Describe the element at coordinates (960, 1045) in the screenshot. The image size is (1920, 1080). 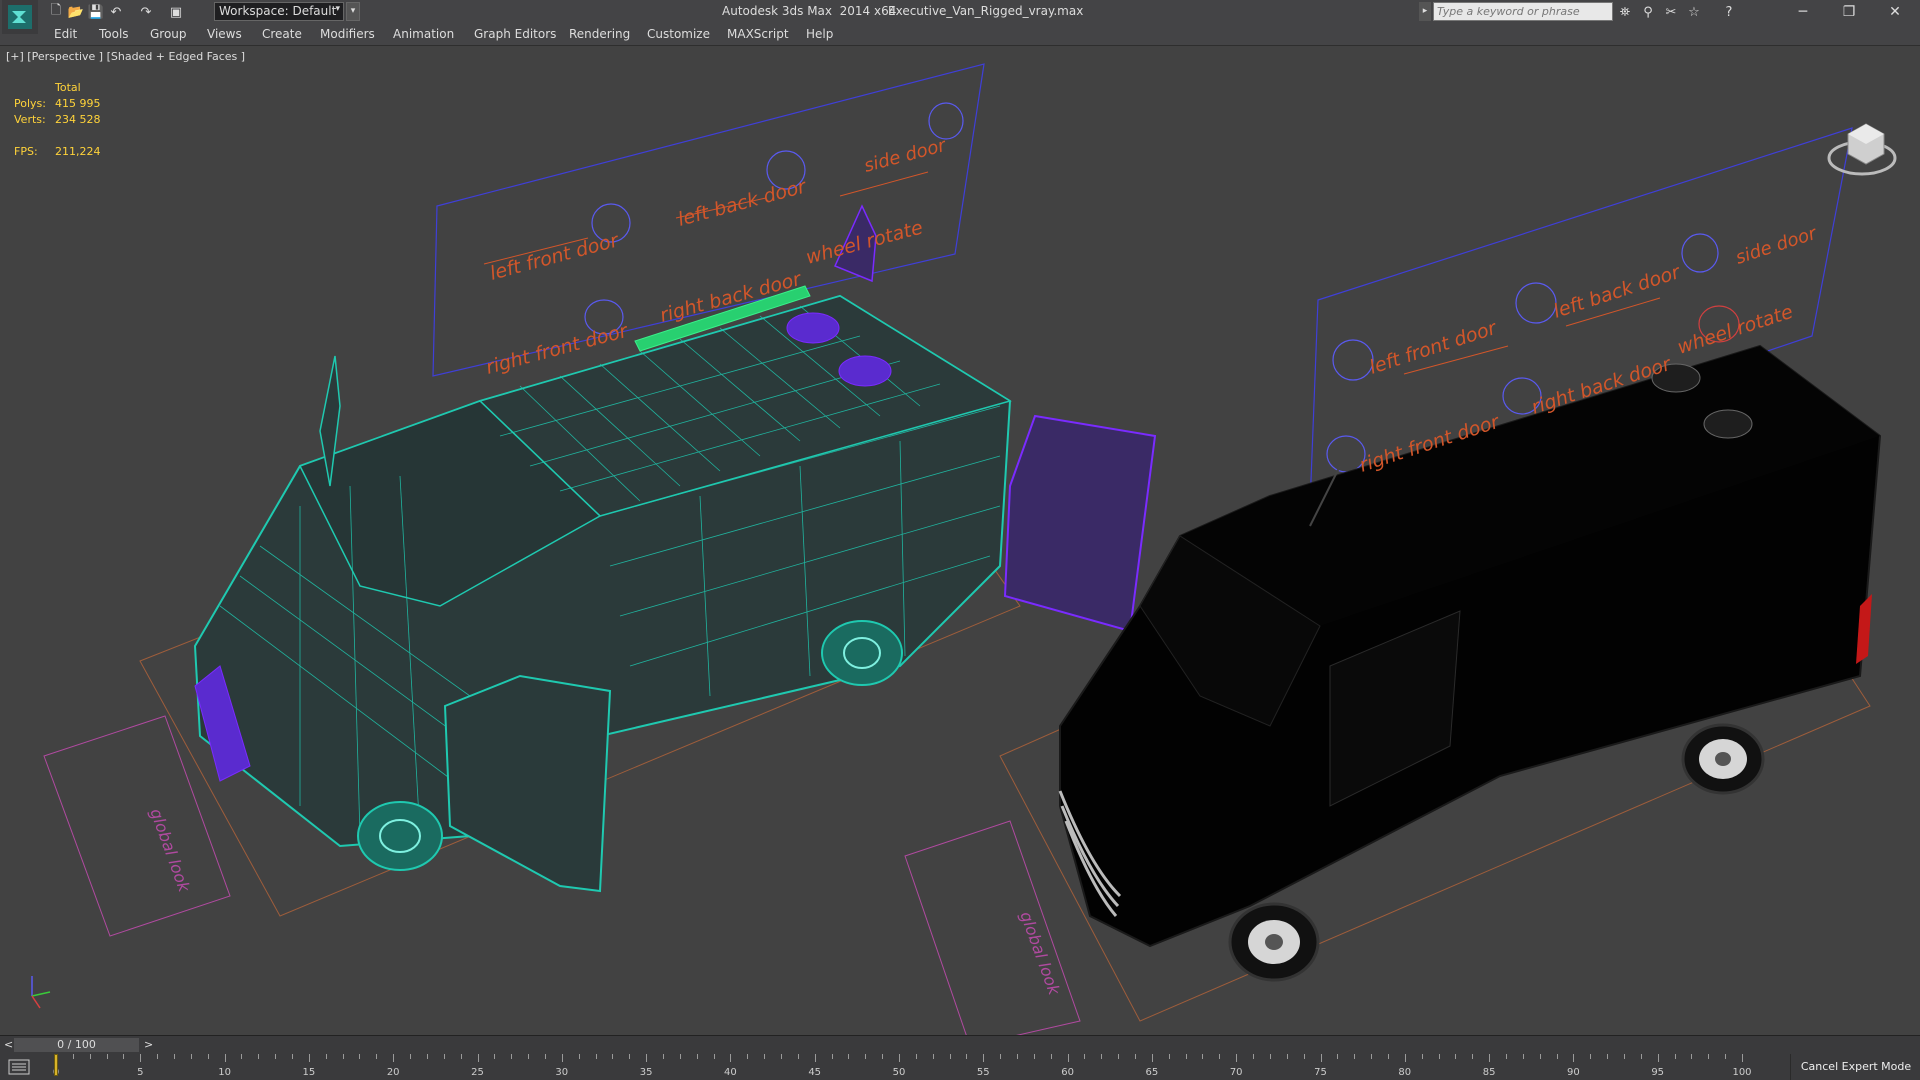
I see `time-slider: < 0 / 100 >` at that location.